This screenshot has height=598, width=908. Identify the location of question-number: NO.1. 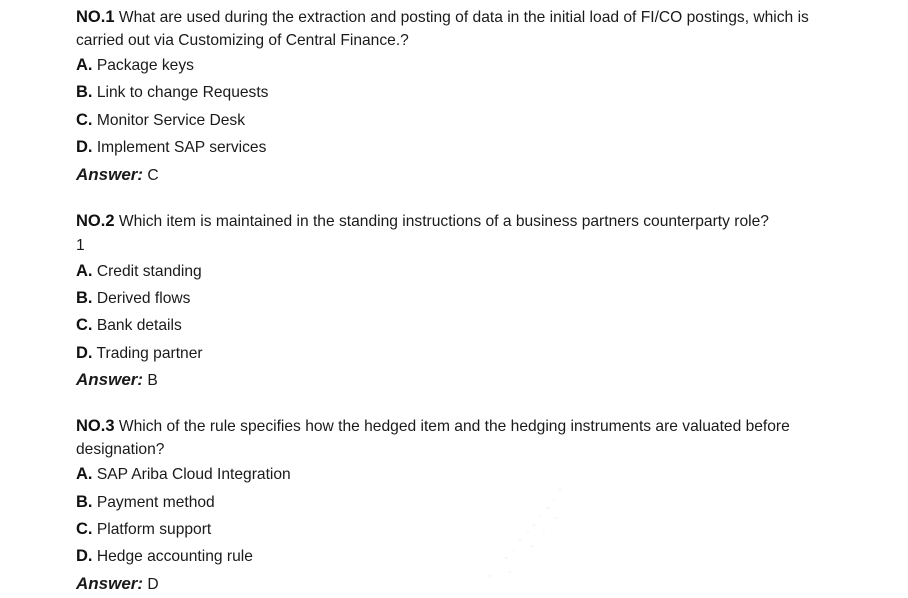
(95, 17).